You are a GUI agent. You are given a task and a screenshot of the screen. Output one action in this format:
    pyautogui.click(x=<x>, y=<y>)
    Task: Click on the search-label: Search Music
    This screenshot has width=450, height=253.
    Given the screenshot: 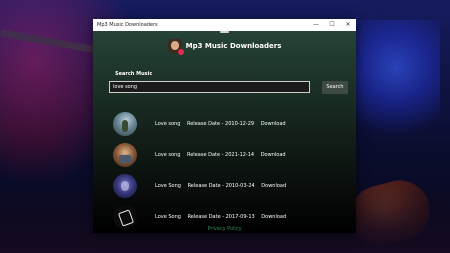 What is the action you would take?
    pyautogui.click(x=134, y=74)
    